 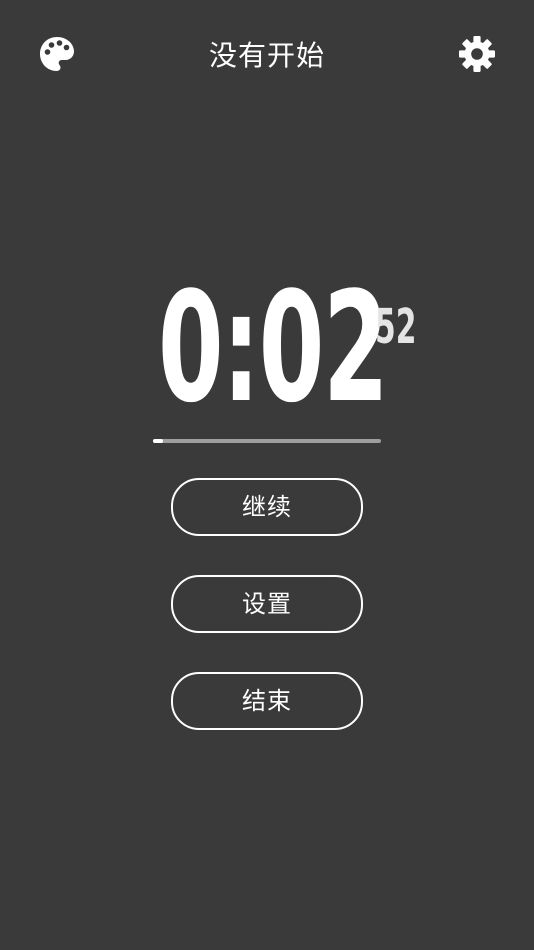 What do you see at coordinates (396, 327) in the screenshot?
I see `timer-hundredths: 52` at bounding box center [396, 327].